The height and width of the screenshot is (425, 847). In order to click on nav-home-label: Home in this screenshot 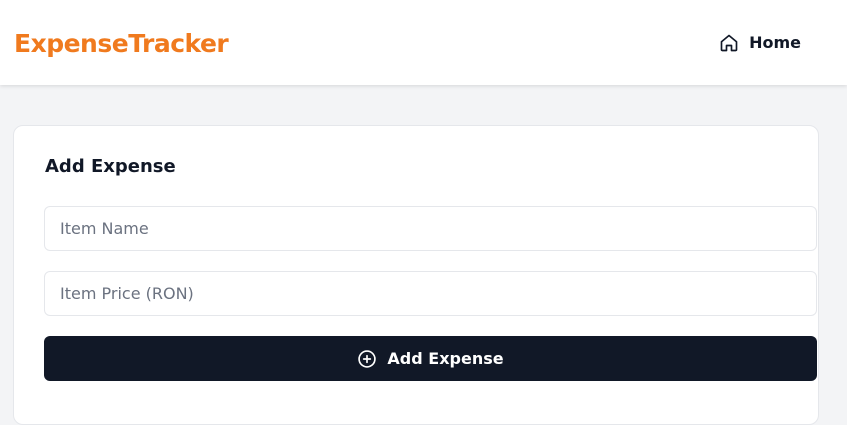, I will do `click(775, 42)`.